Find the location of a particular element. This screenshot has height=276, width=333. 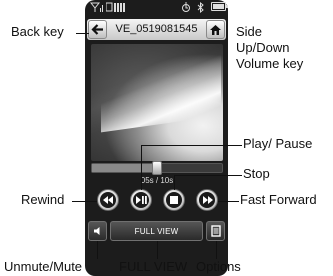

play-pause-button is located at coordinates (141, 200).